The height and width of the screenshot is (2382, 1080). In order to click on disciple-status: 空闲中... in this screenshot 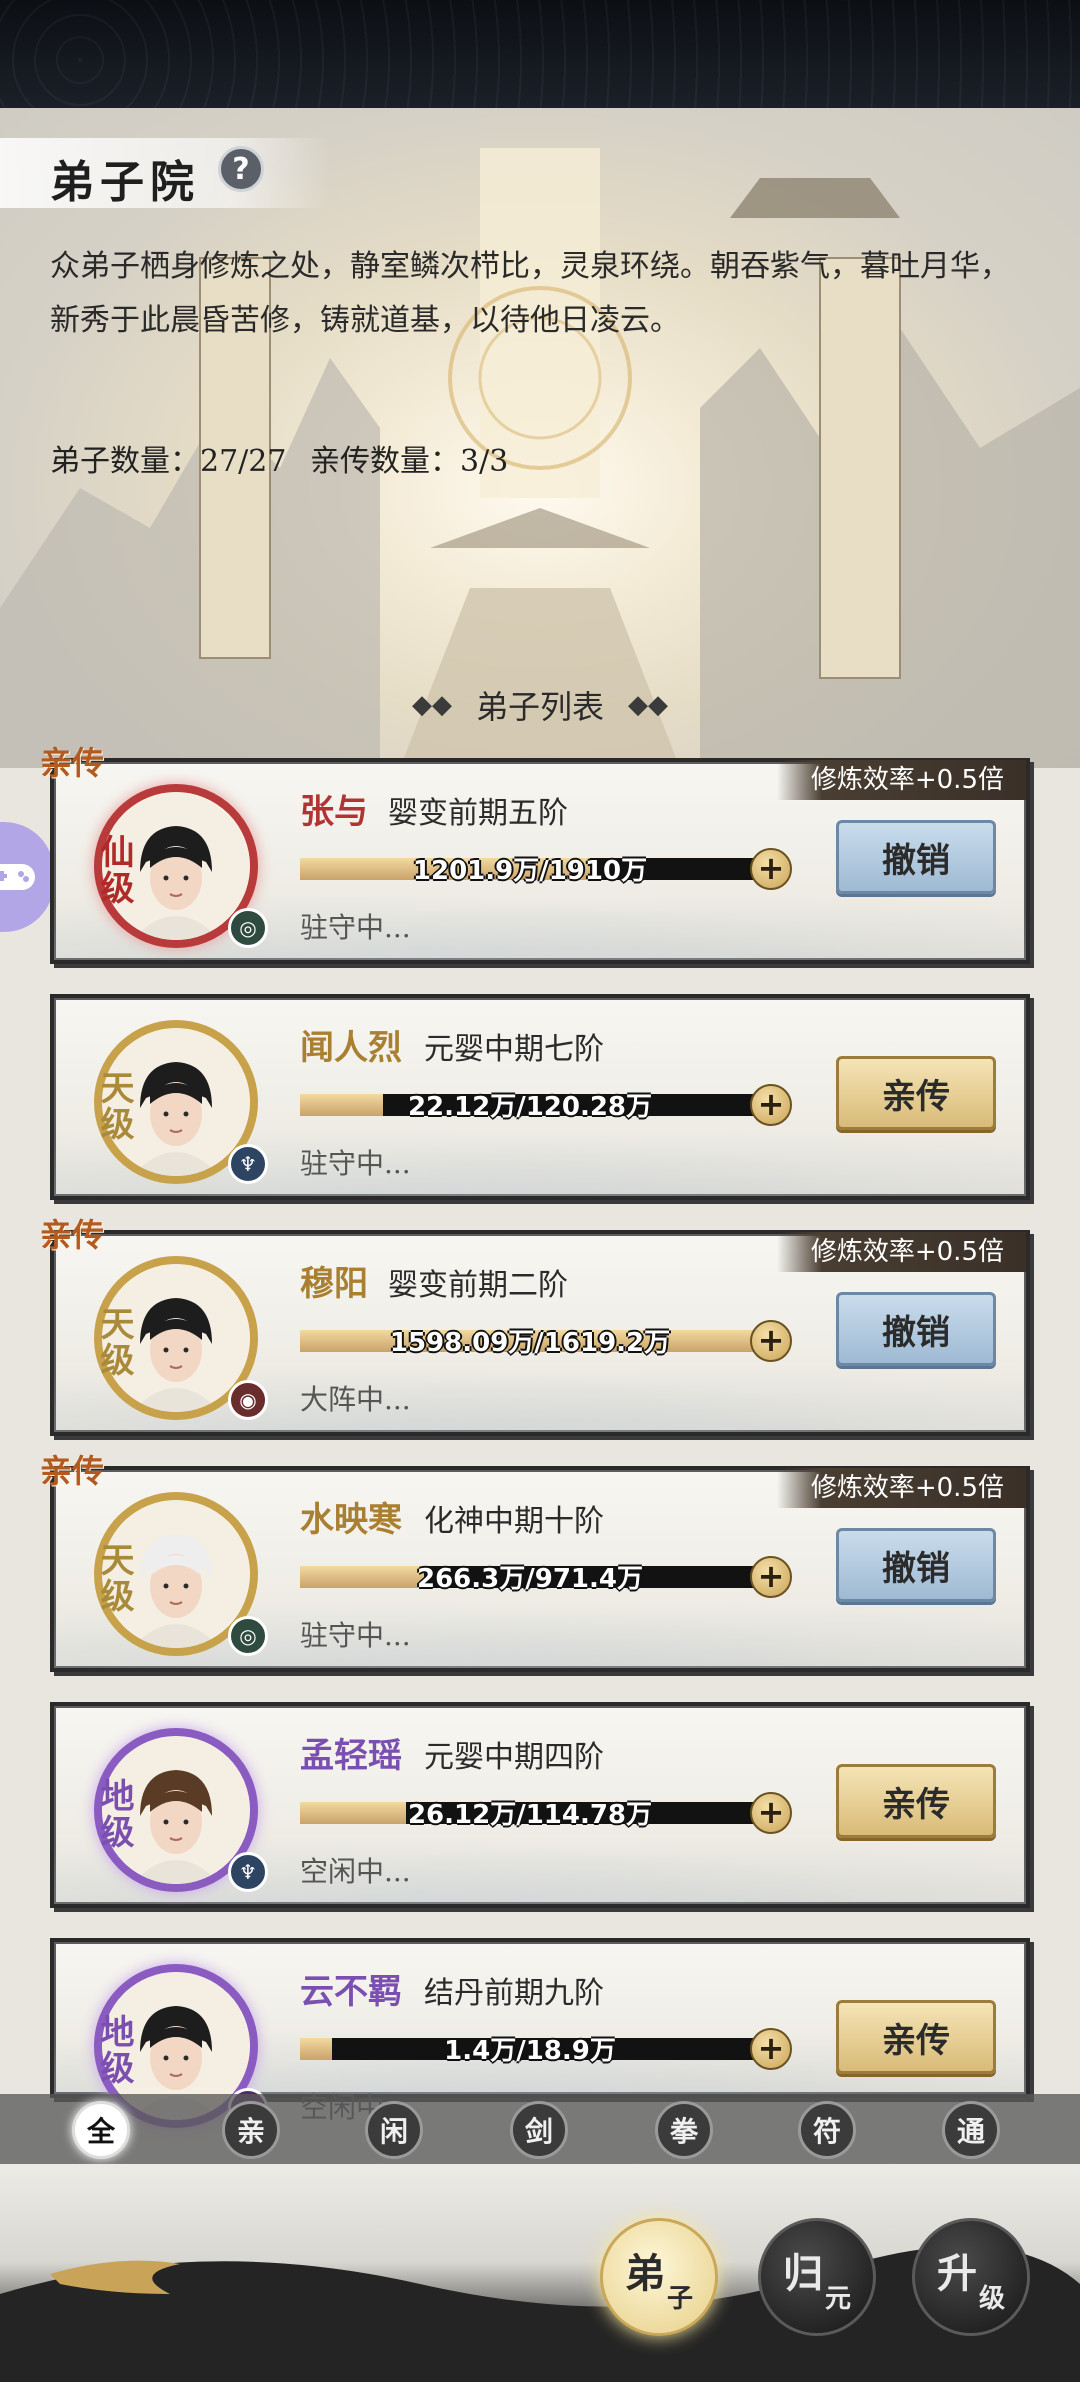, I will do `click(355, 1871)`.